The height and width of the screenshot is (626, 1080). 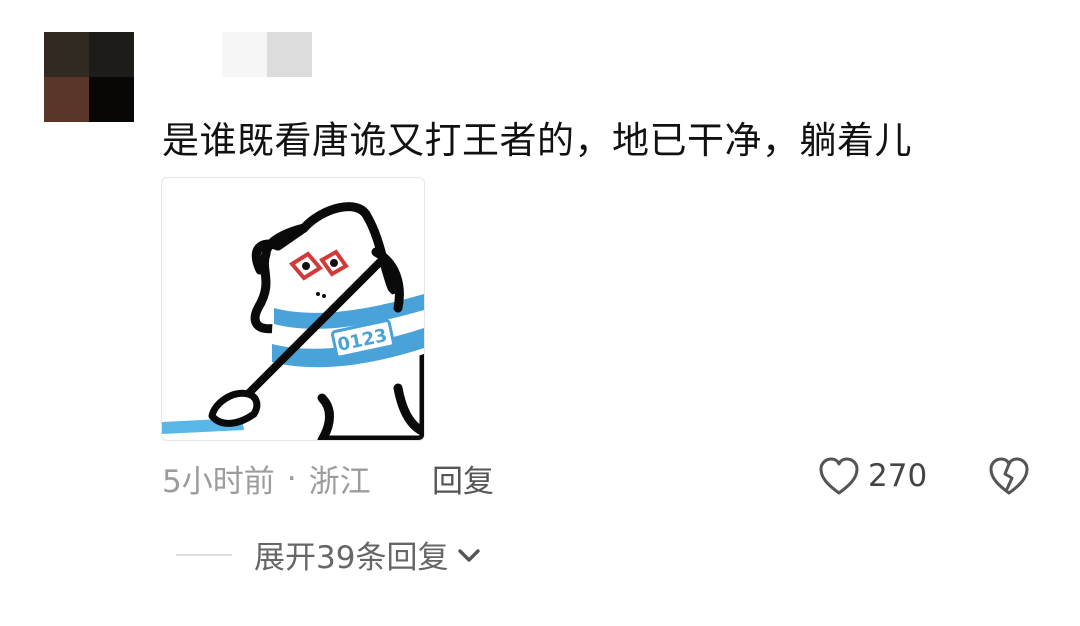 I want to click on like-button: 270, so click(x=872, y=476).